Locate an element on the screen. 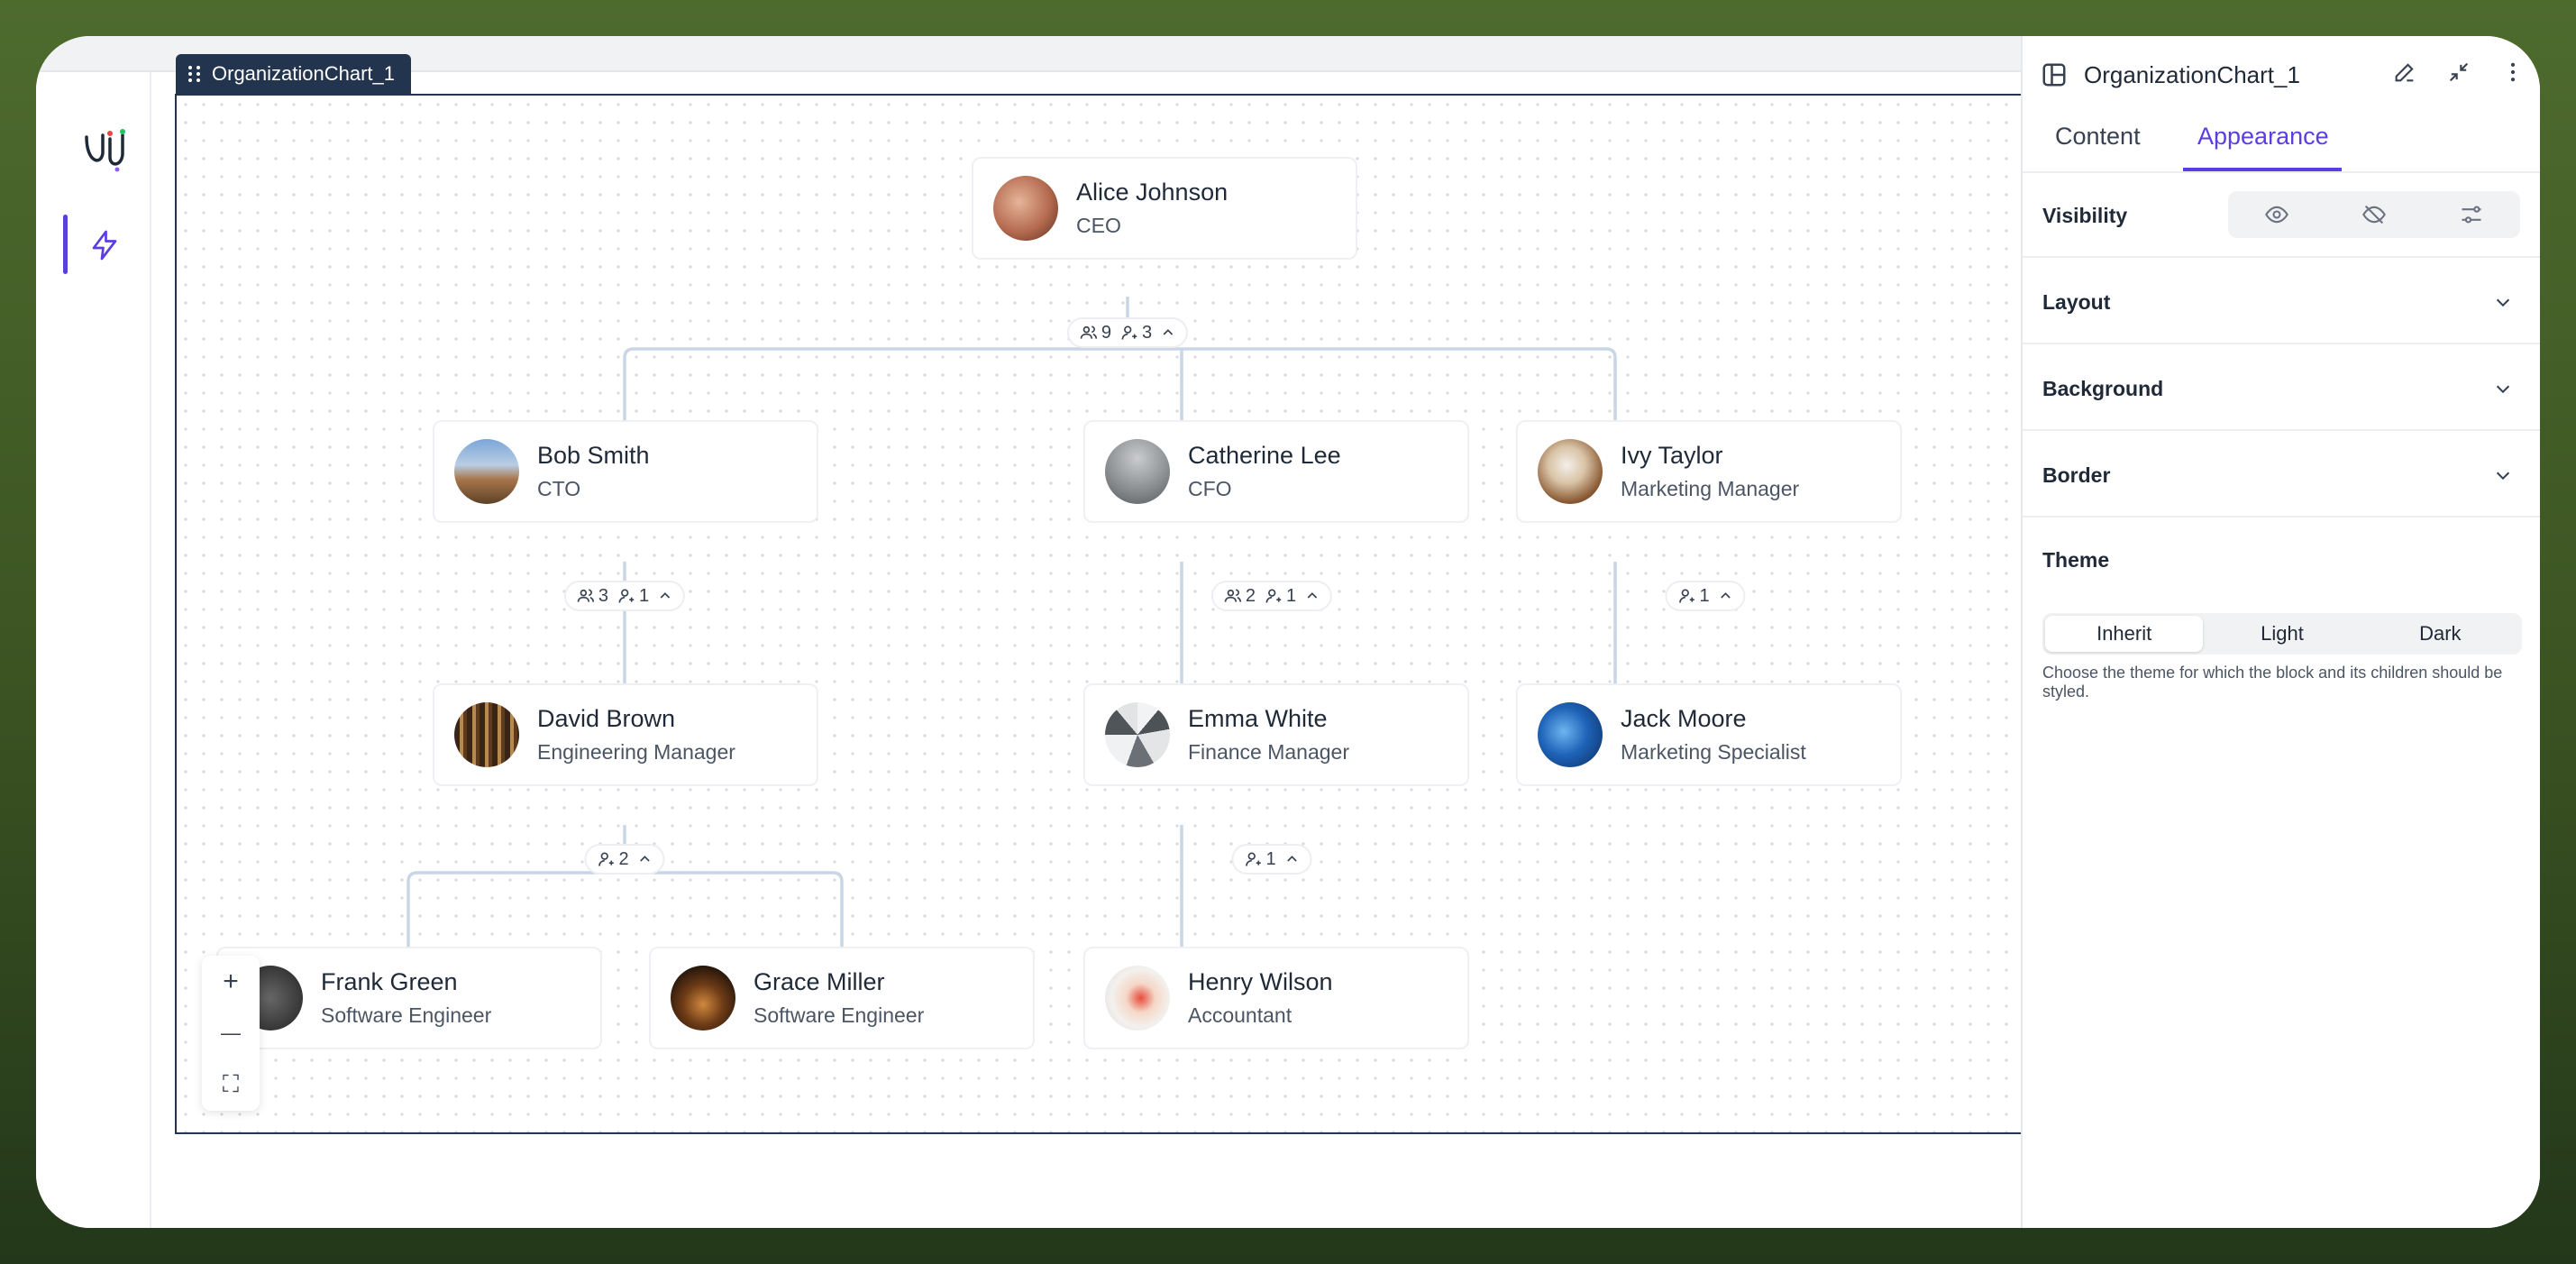  person-role: Marketing Manager is located at coordinates (1710, 488).